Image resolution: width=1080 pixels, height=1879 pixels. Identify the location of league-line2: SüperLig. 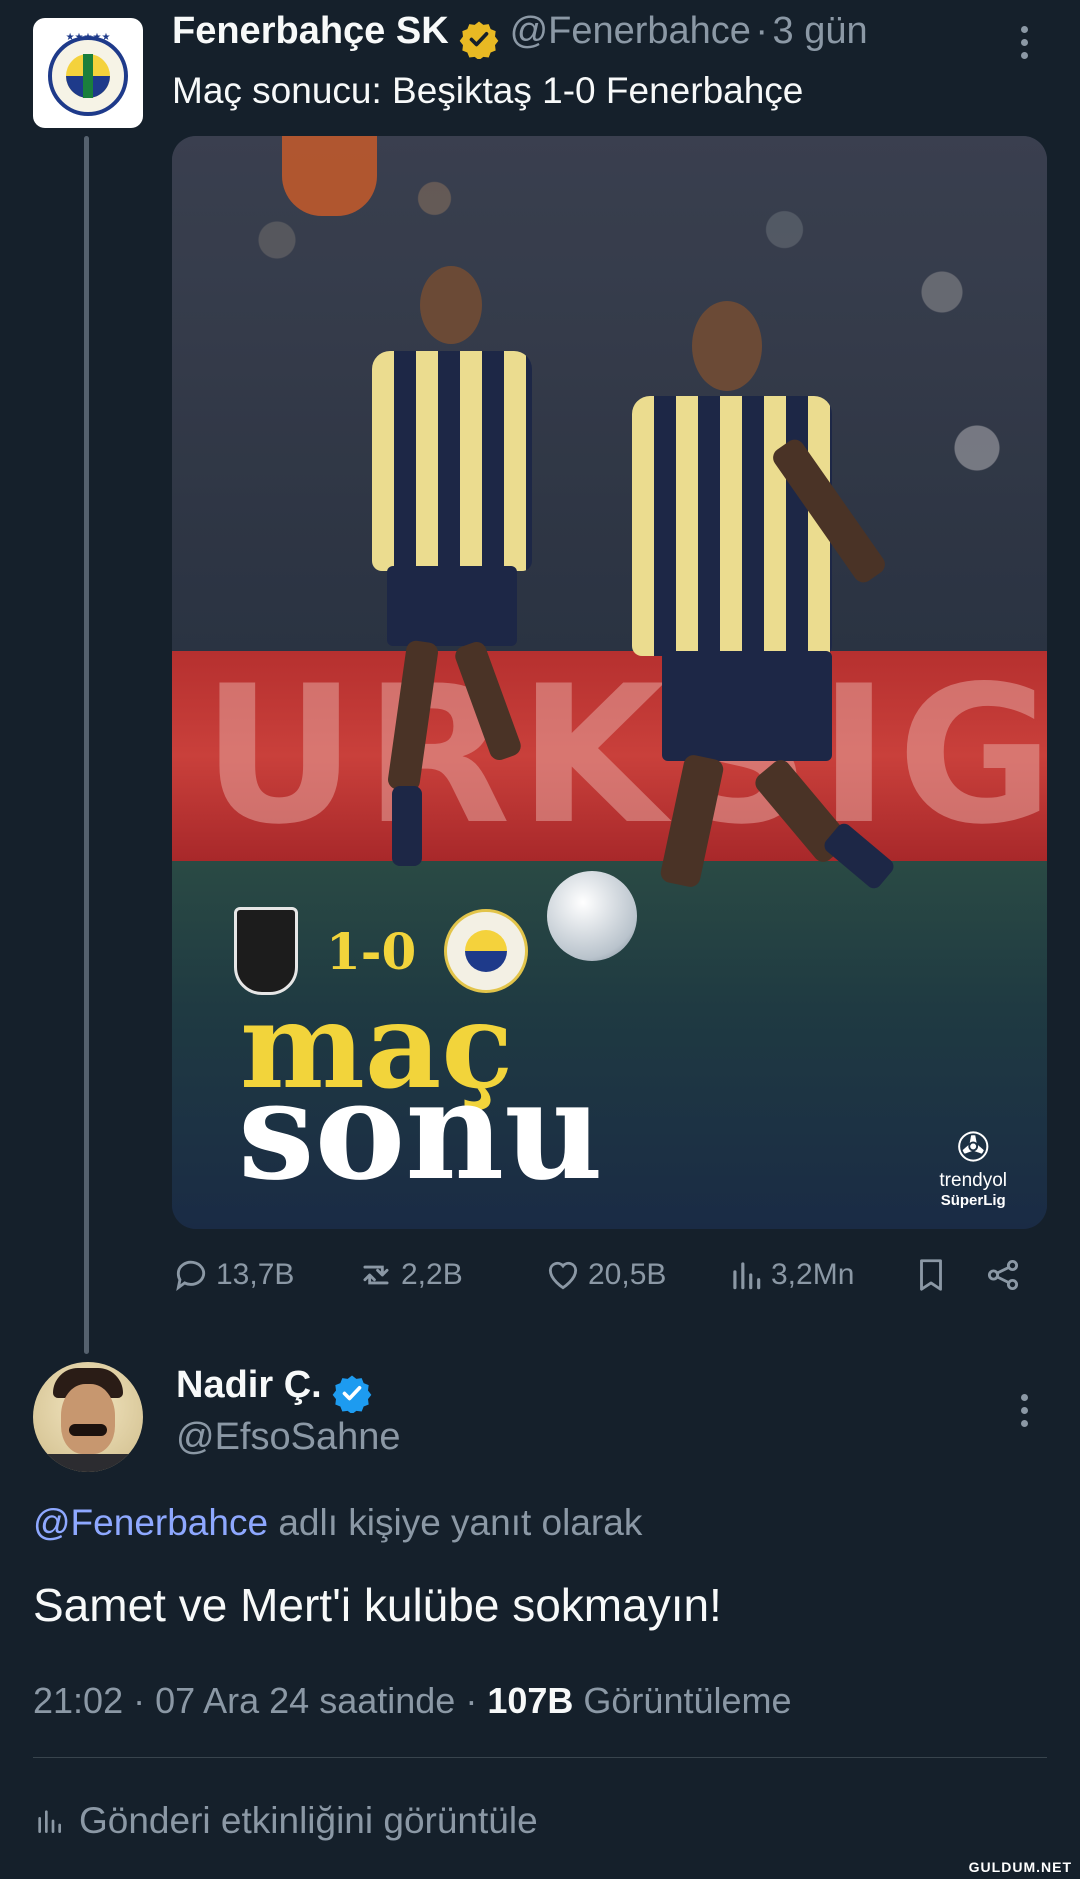
(973, 1200).